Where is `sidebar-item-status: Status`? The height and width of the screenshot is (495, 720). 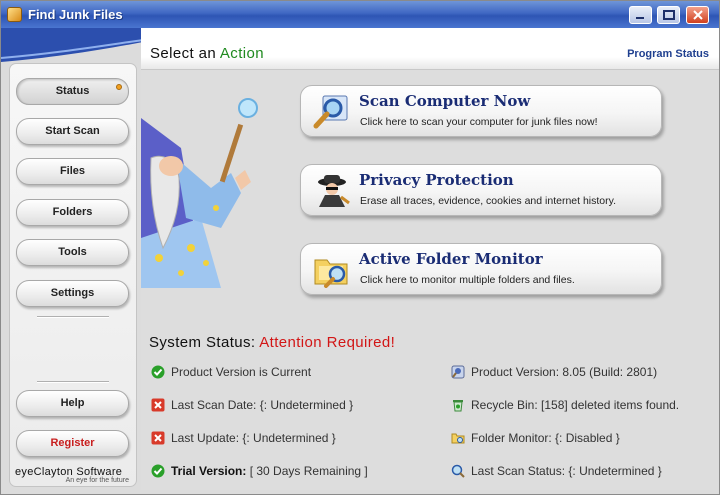 sidebar-item-status: Status is located at coordinates (72, 91).